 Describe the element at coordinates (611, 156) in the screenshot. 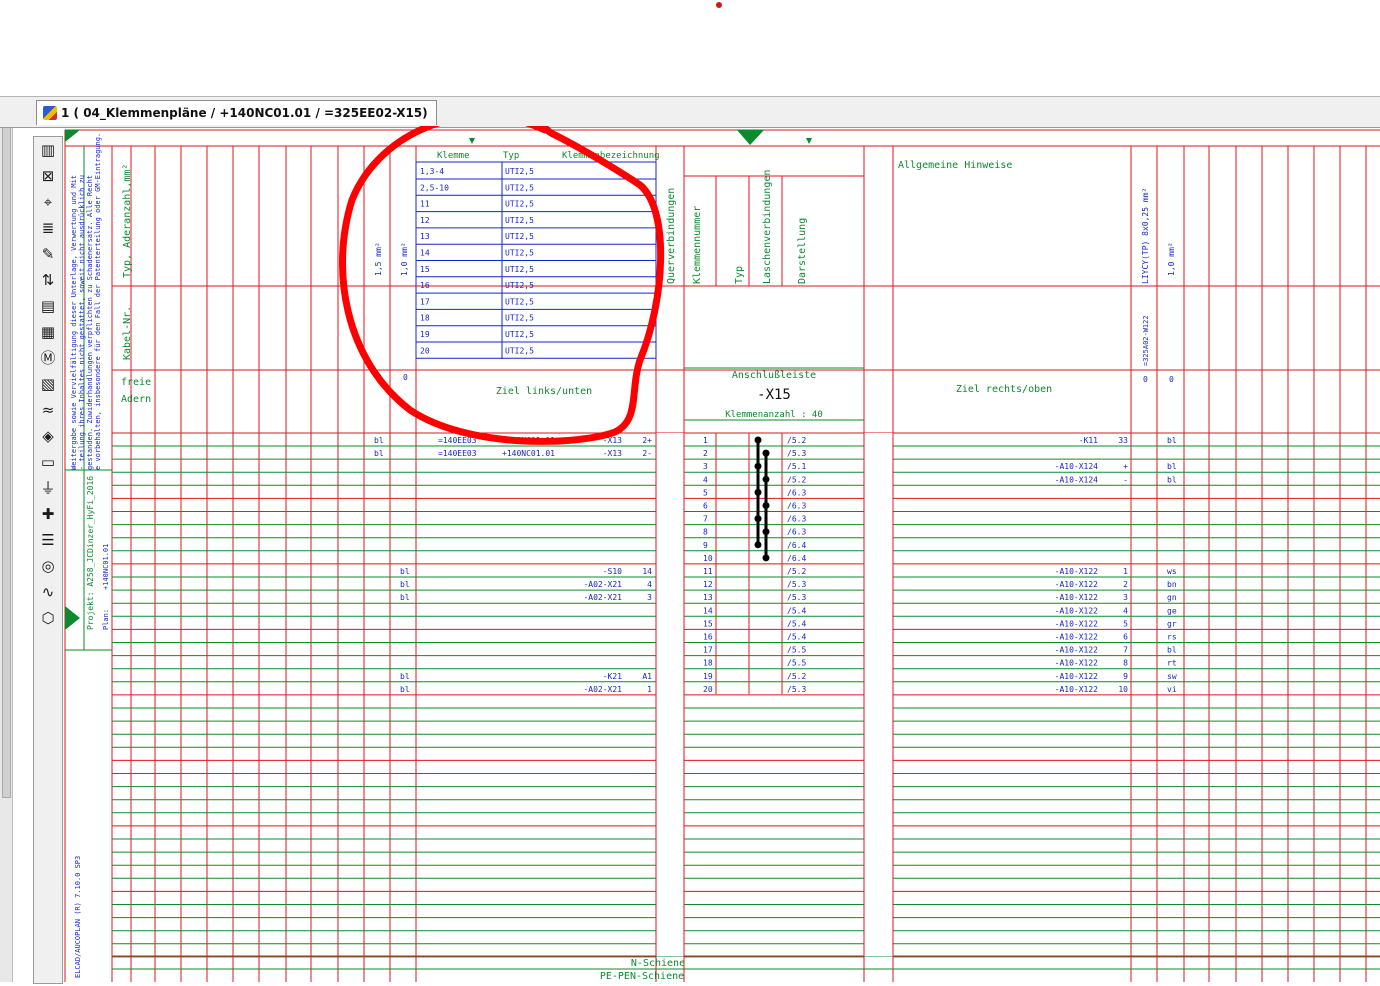

I see `terminal-table-header: Klemmenbezeichnung` at that location.